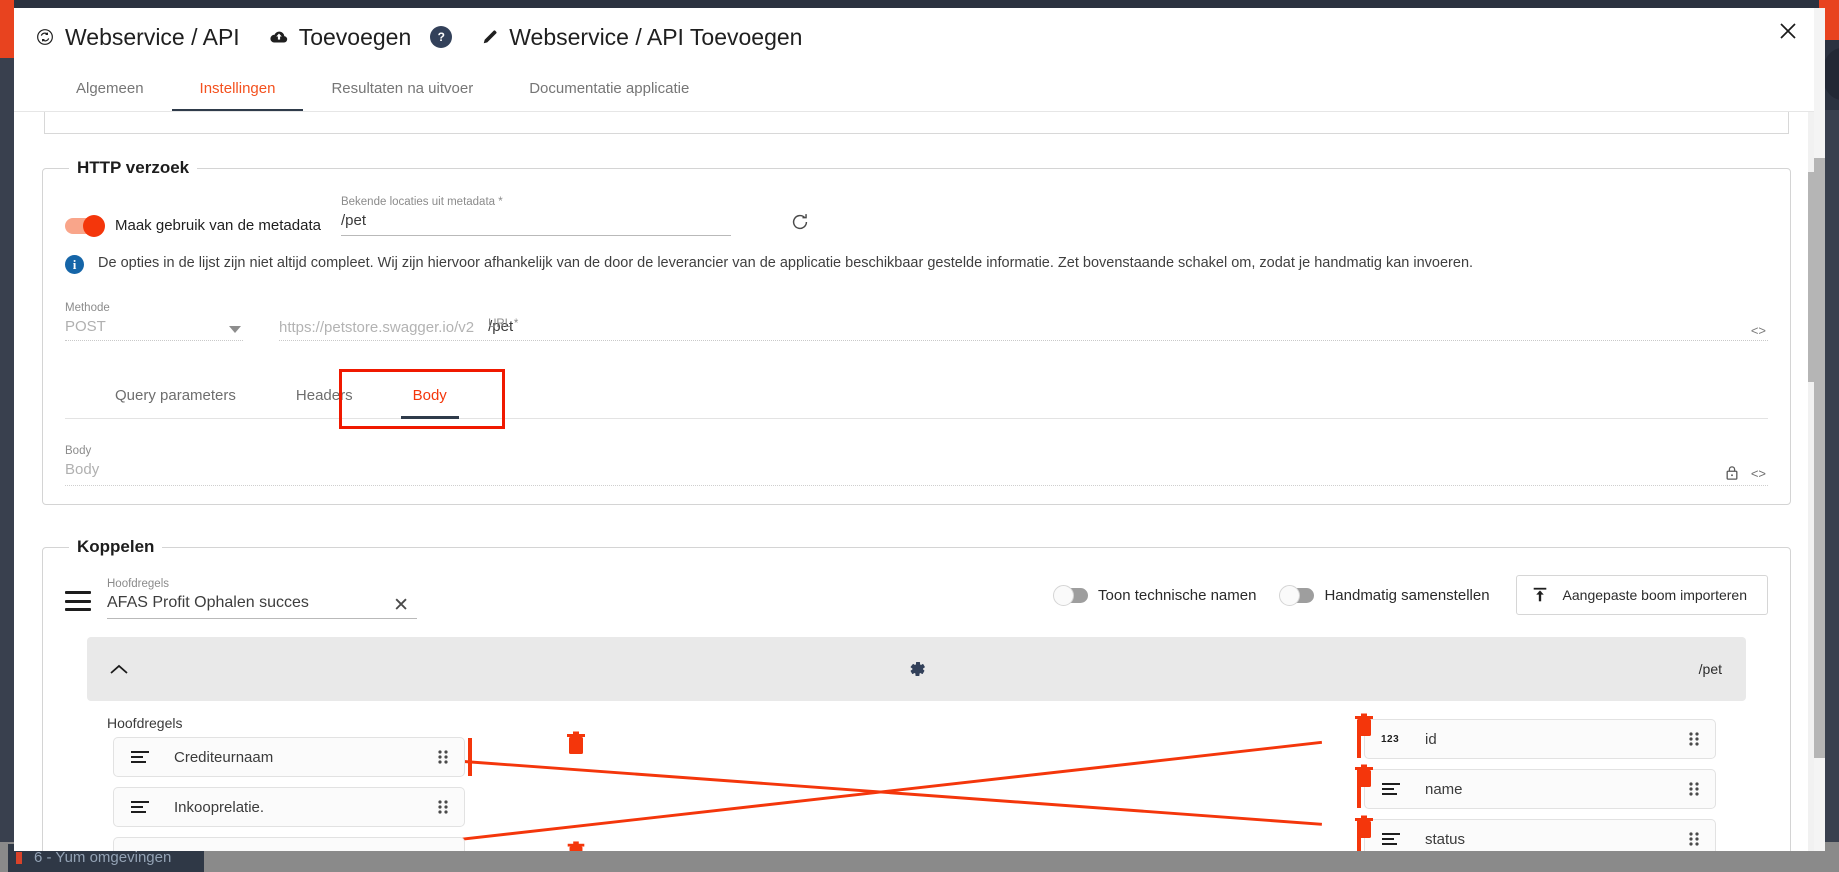 This screenshot has height=872, width=1839. What do you see at coordinates (1536, 789) in the screenshot?
I see `mapping-target-node: name` at bounding box center [1536, 789].